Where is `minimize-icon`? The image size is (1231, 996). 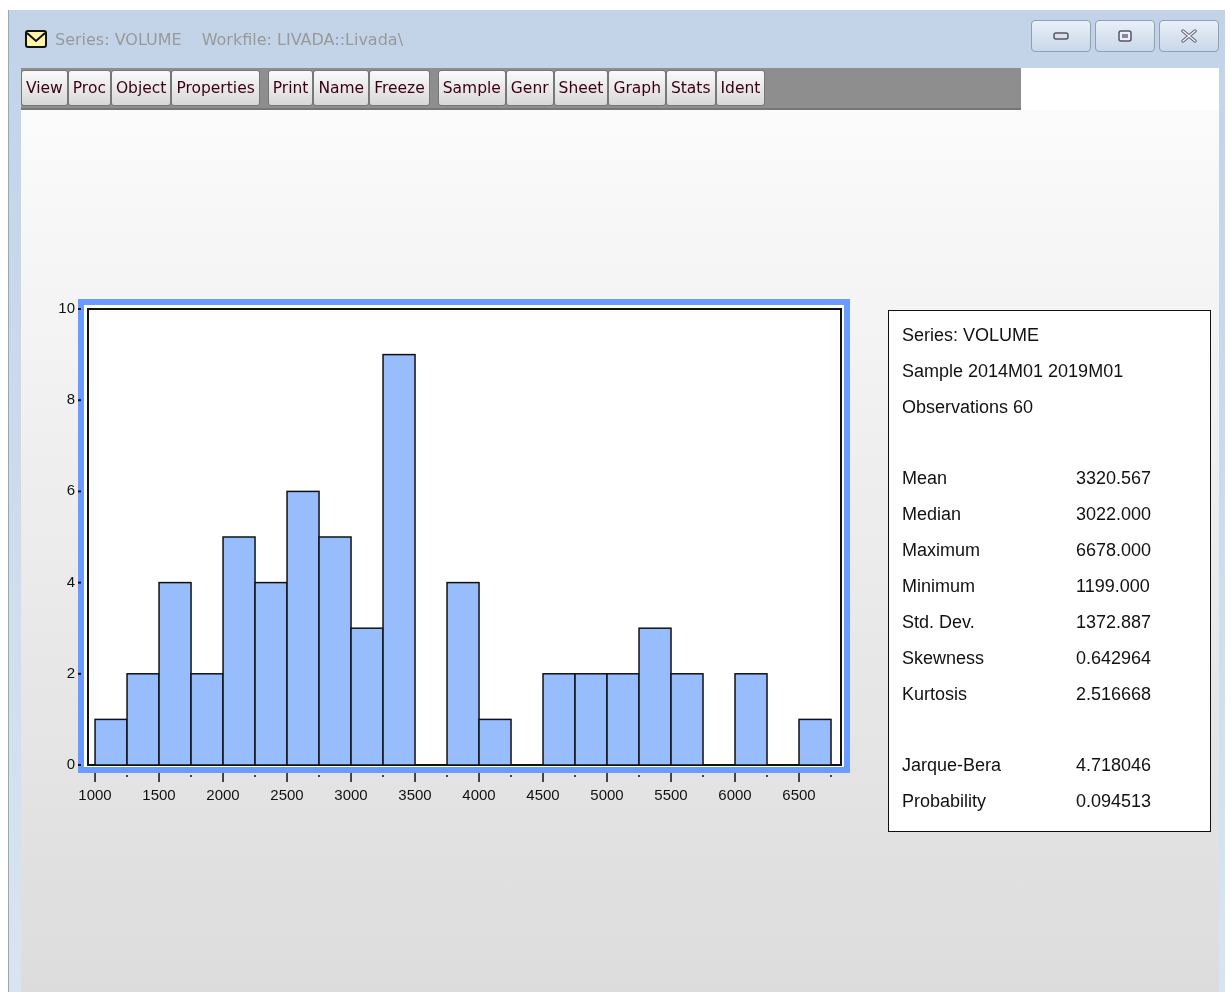 minimize-icon is located at coordinates (1061, 36).